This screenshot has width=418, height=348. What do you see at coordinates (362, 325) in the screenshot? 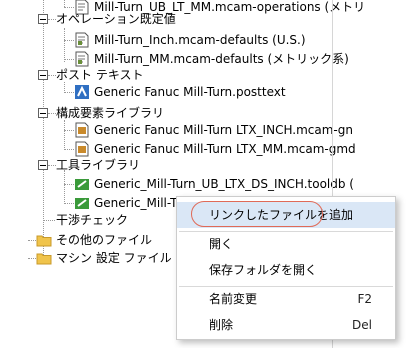
I see `menu-item-shortcut: Del` at bounding box center [362, 325].